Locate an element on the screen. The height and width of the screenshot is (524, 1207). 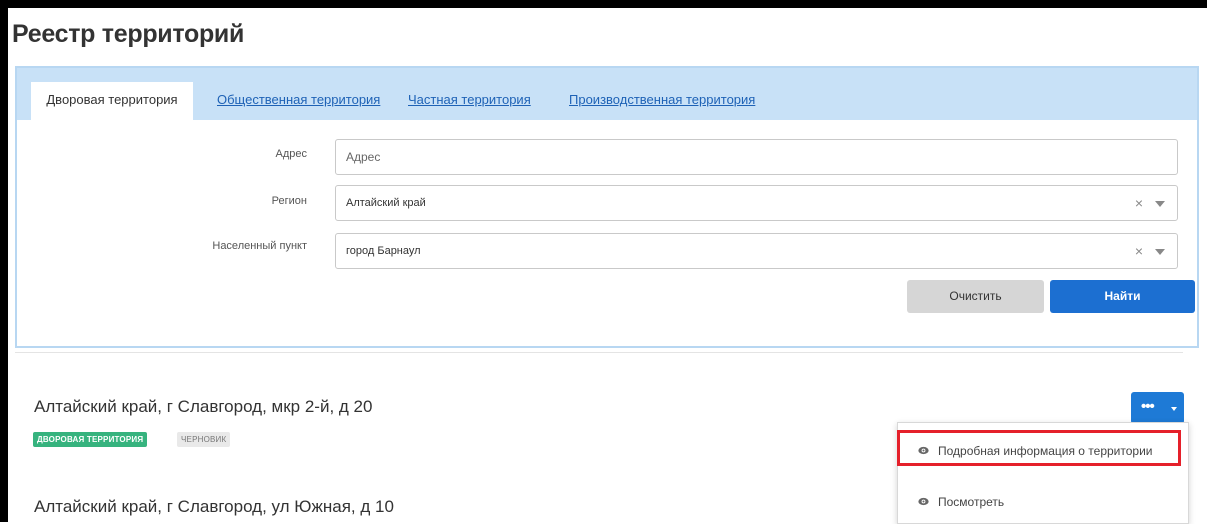
address-field is located at coordinates (756, 157).